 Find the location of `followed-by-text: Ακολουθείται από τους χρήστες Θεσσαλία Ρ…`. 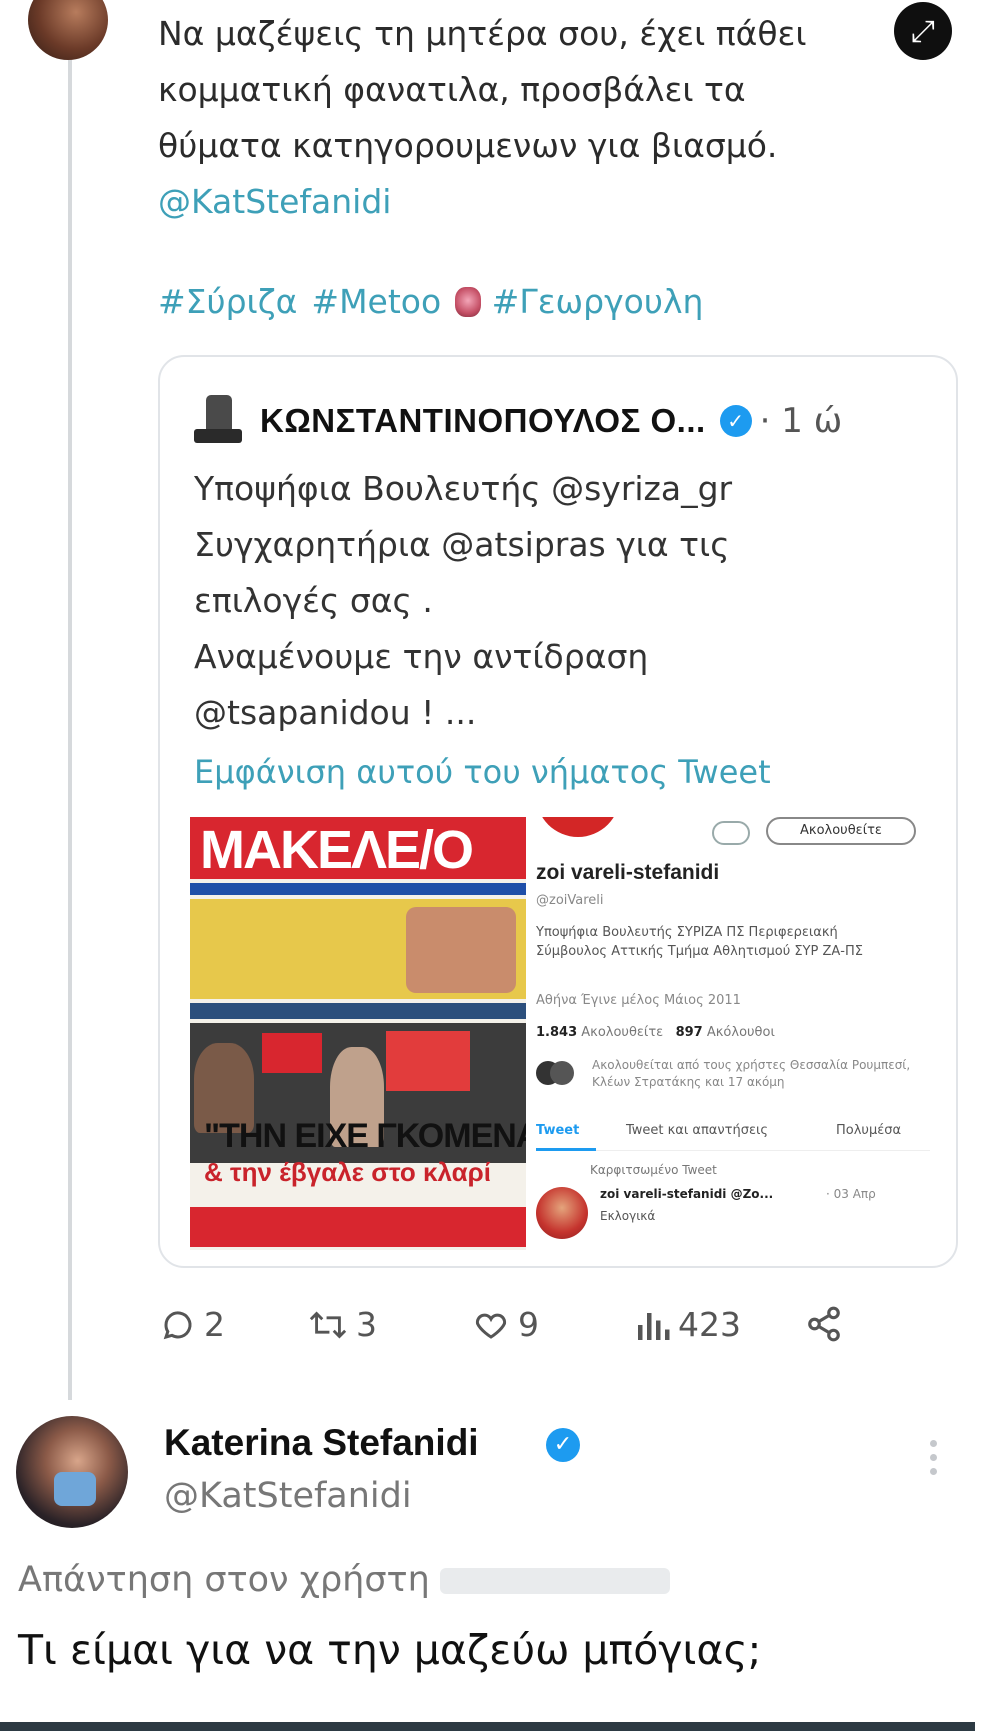

followed-by-text: Ακολουθείται από τους χρήστες Θεσσαλία Ρ… is located at coordinates (751, 1073).